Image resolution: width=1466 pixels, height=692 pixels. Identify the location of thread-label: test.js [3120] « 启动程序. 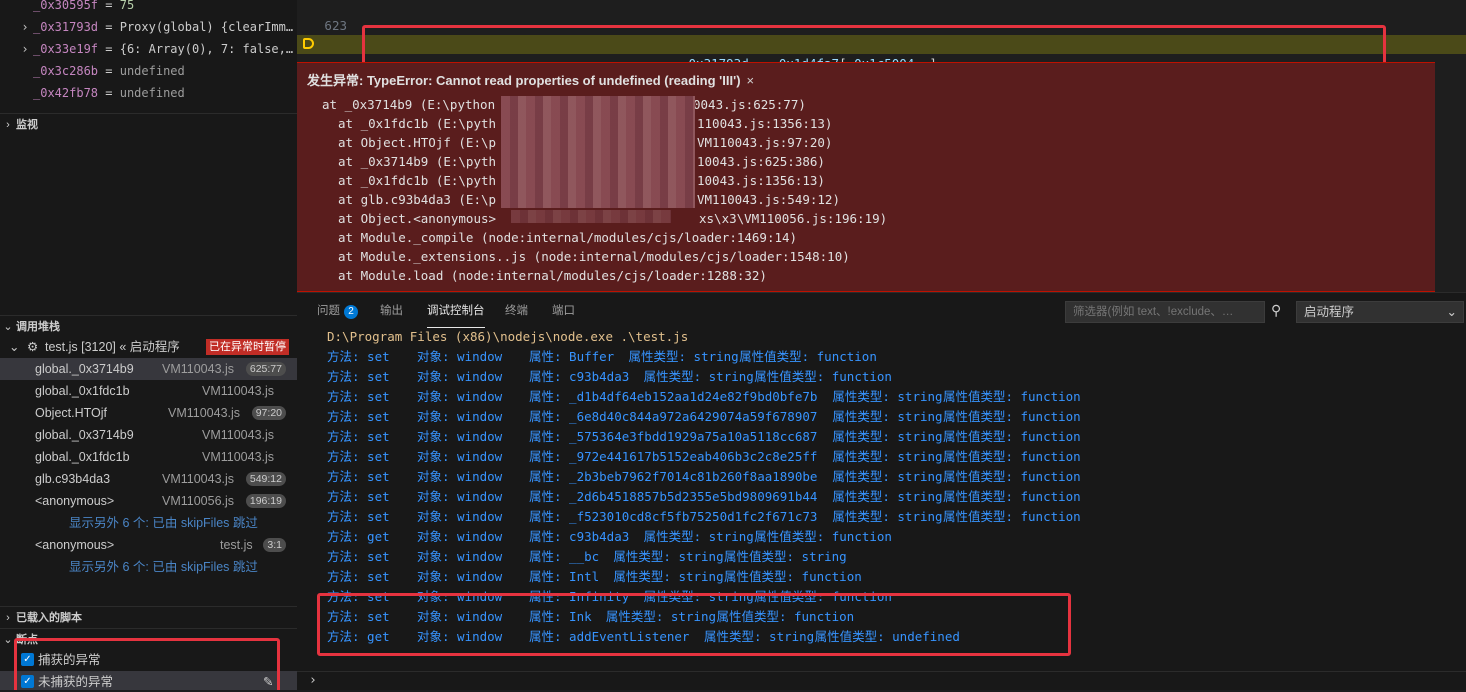
(112, 347).